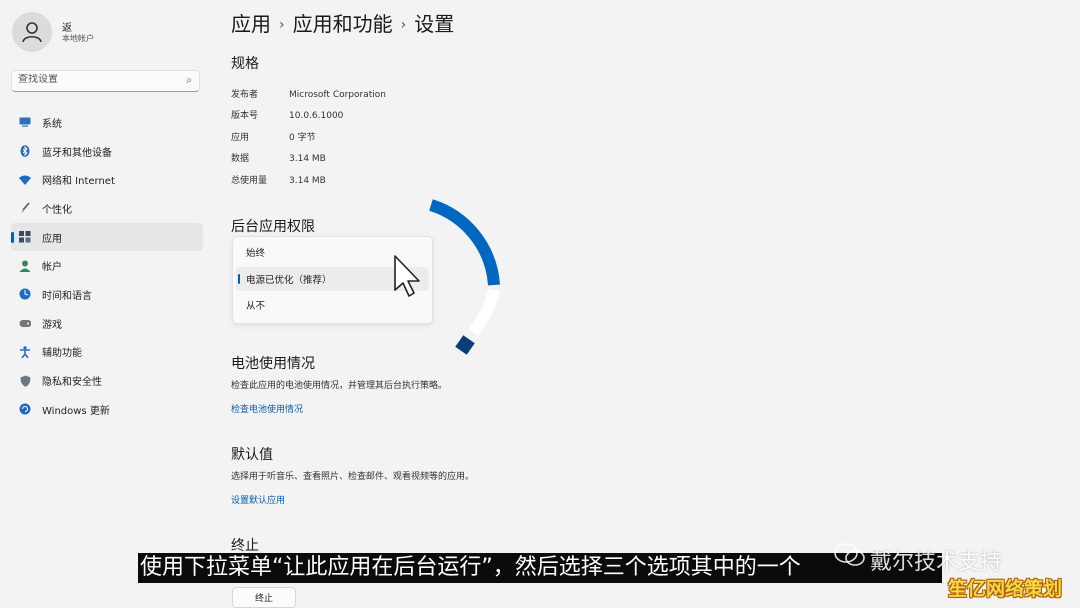 The image size is (1080, 608). I want to click on ring-white-arc, so click(483, 311).